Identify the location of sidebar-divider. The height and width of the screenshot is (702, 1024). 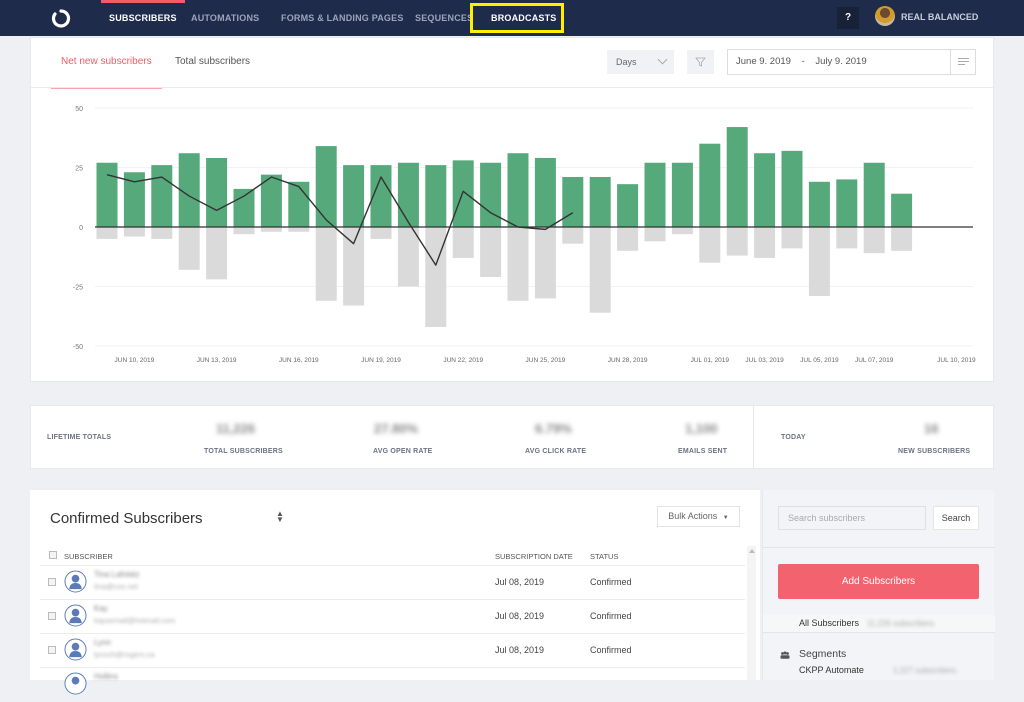
(879, 547).